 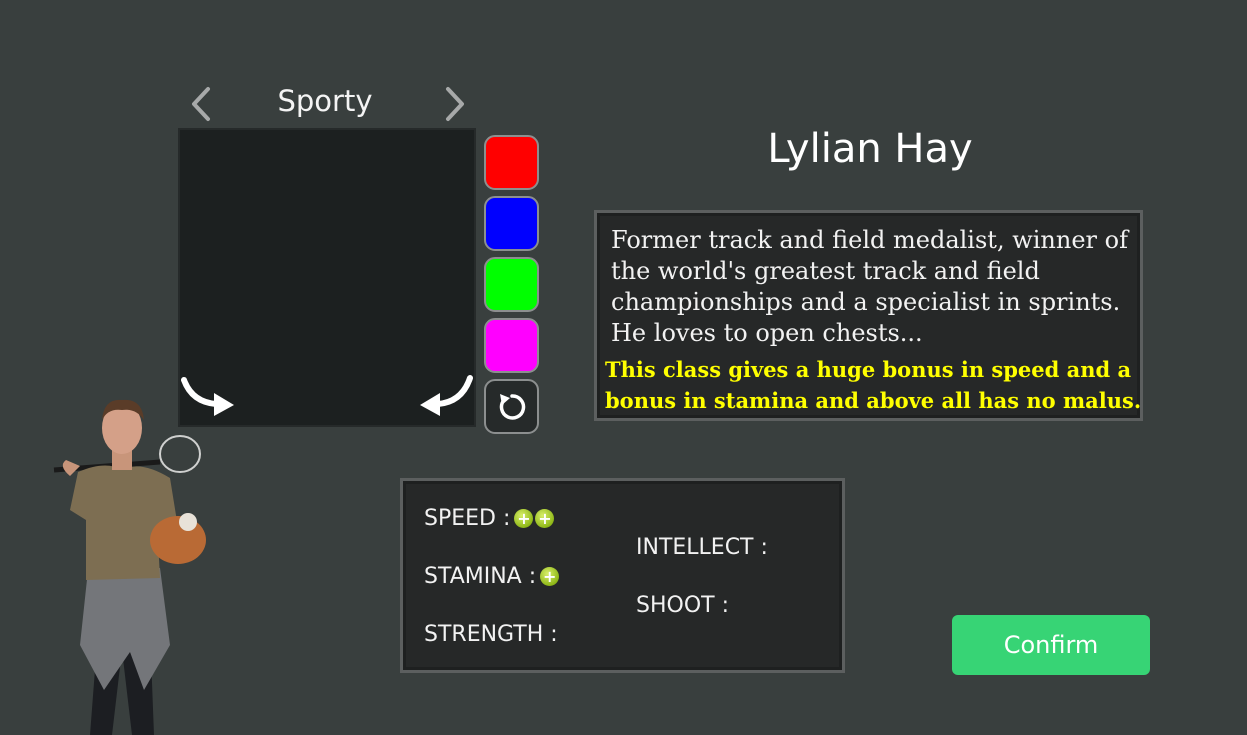 I want to click on color-swatch-magenta, so click(x=511, y=345).